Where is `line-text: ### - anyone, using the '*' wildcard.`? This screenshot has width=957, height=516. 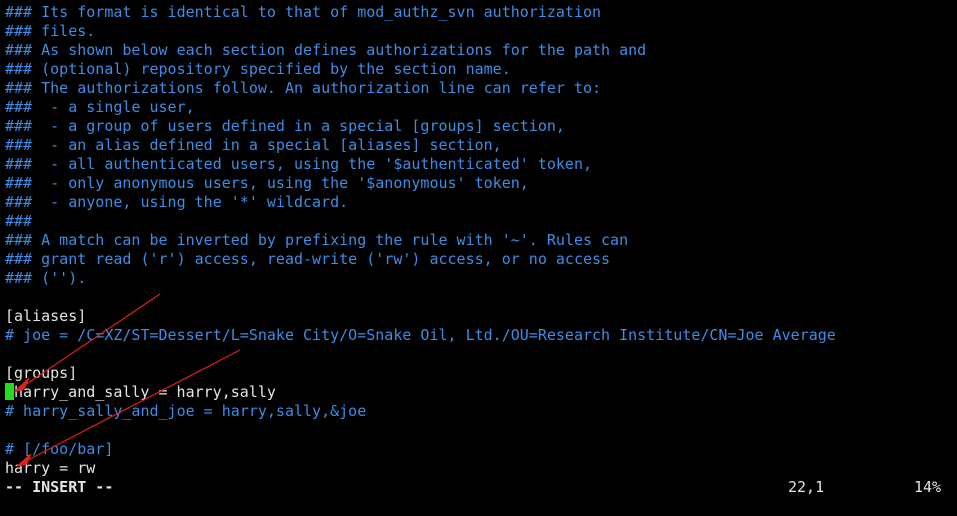
line-text: ### - anyone, using the '*' wildcard. is located at coordinates (177, 202).